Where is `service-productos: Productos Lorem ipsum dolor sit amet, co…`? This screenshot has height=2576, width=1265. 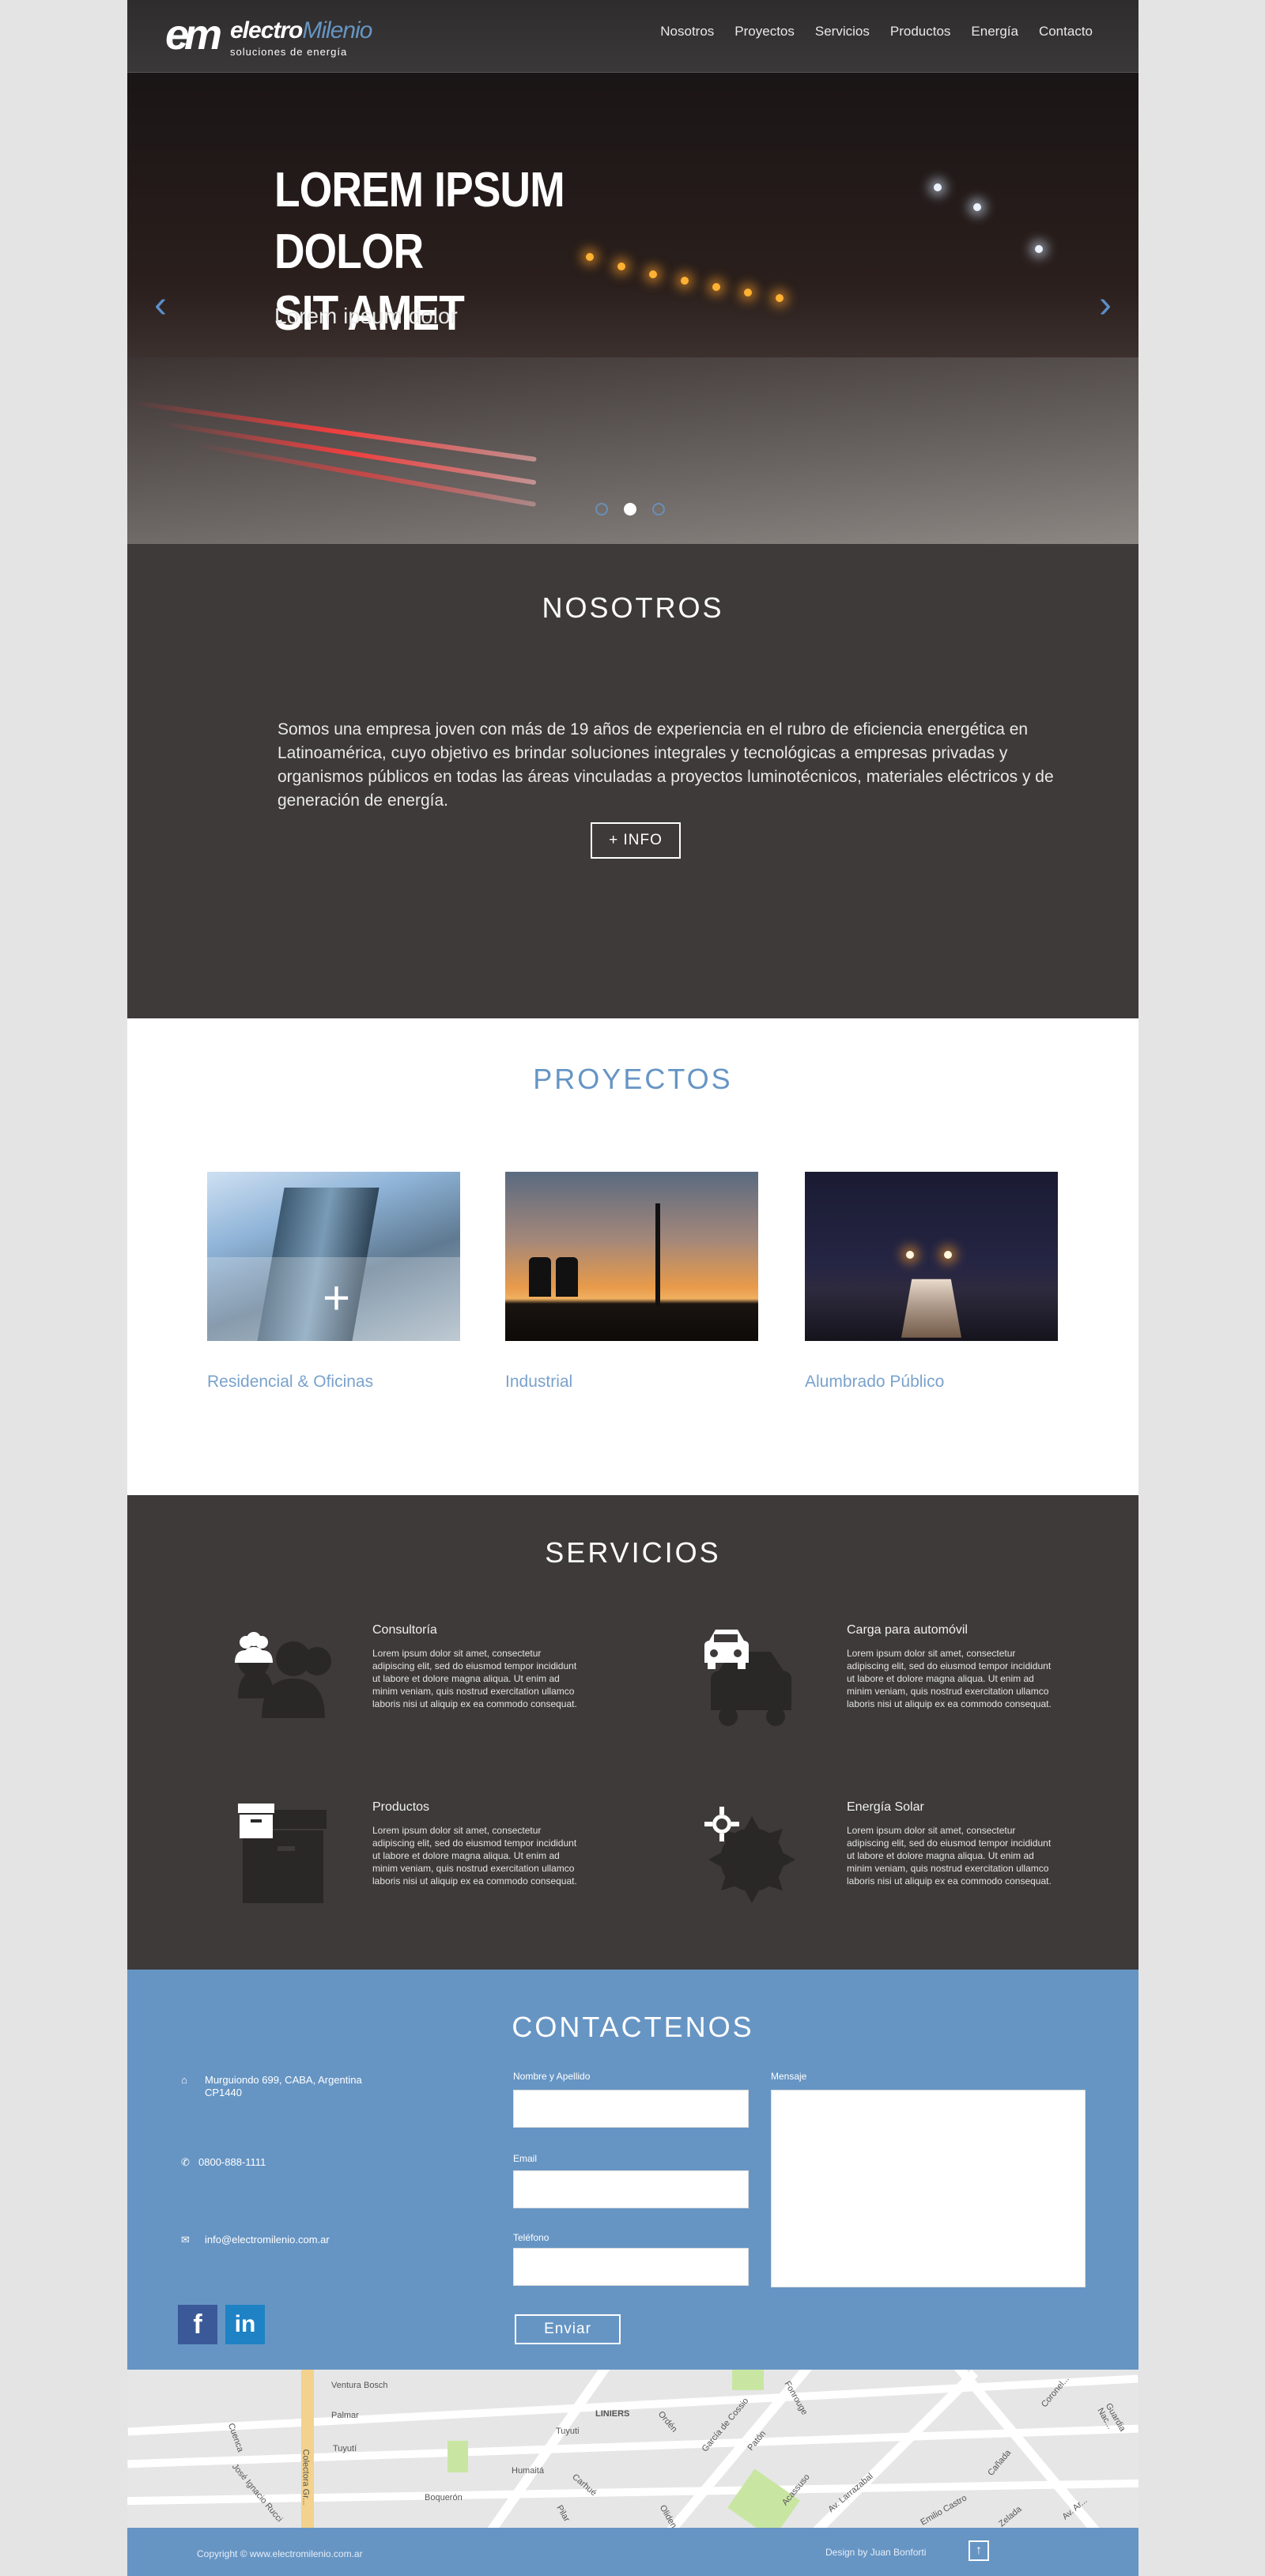 service-productos: Productos Lorem ipsum dolor sit amet, co… is located at coordinates (443, 1875).